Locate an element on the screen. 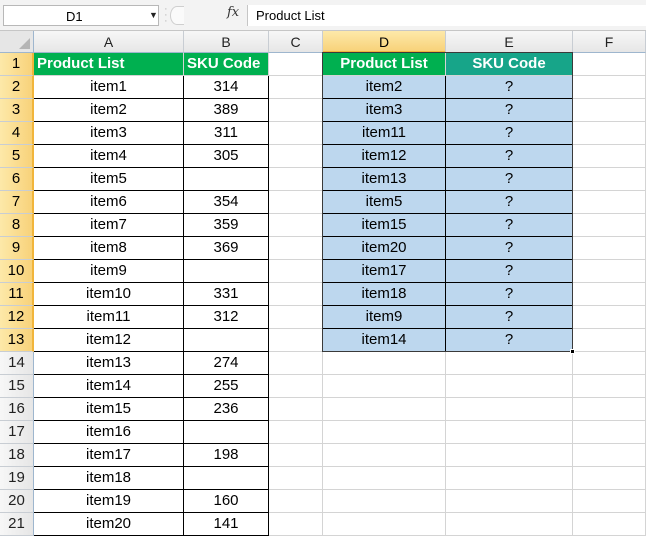  source-product-cell: item19 is located at coordinates (109, 501).